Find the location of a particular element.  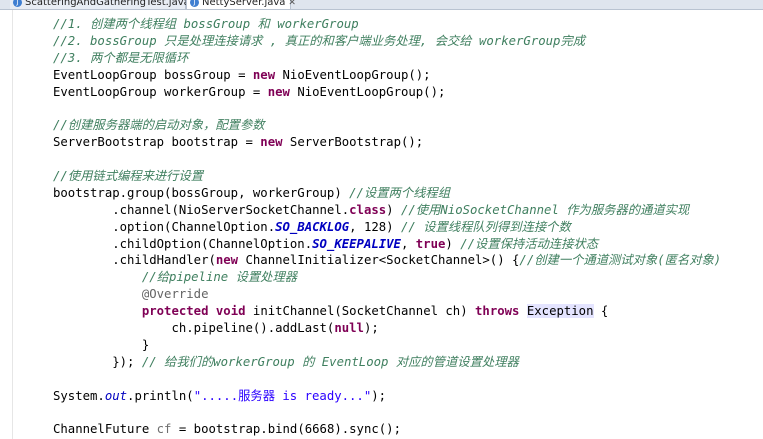

code-line: //创建服务器端的启动对象，配置参数 is located at coordinates (387, 125).